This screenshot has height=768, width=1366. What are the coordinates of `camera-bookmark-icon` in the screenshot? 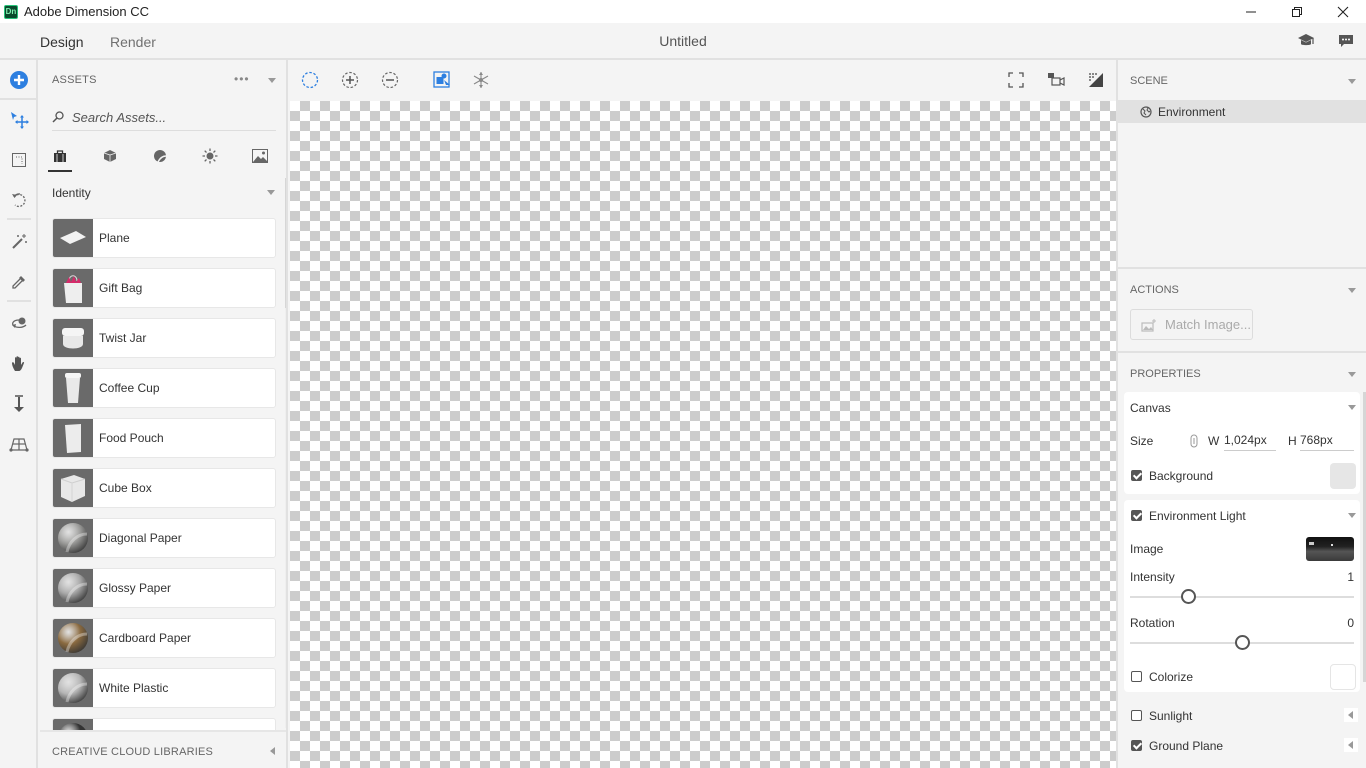 It's located at (1056, 79).